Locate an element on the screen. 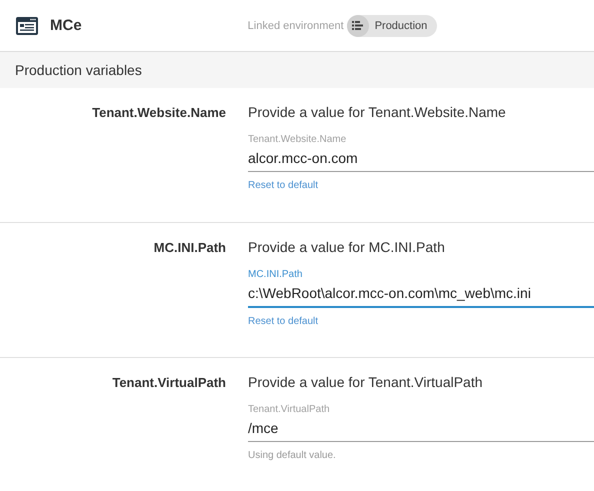  variable-name: MC.INI.Path is located at coordinates (189, 248).